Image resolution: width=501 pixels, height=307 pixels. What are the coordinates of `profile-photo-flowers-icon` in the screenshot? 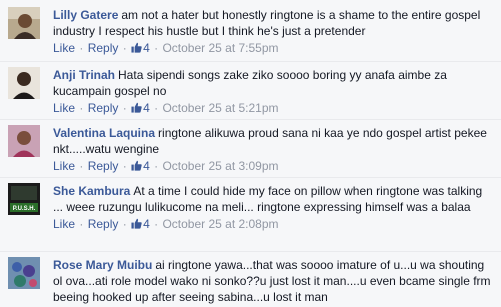 It's located at (24, 273).